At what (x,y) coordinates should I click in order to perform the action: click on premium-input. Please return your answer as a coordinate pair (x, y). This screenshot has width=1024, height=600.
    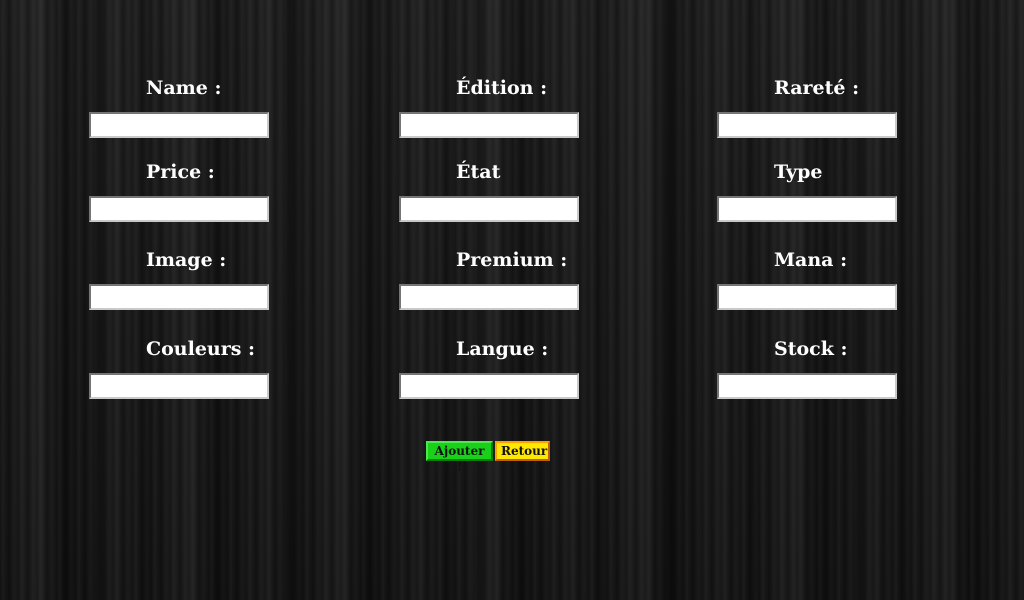
    Looking at the image, I should click on (489, 297).